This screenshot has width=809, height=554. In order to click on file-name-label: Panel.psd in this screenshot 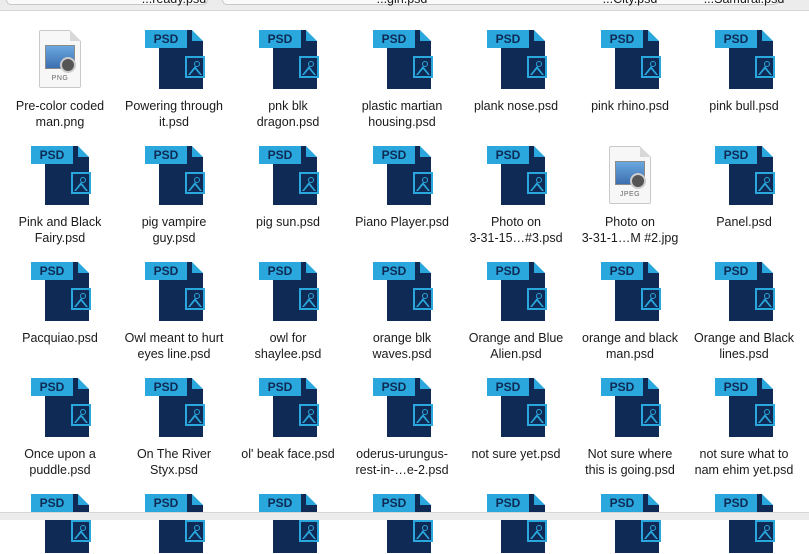, I will do `click(744, 222)`.